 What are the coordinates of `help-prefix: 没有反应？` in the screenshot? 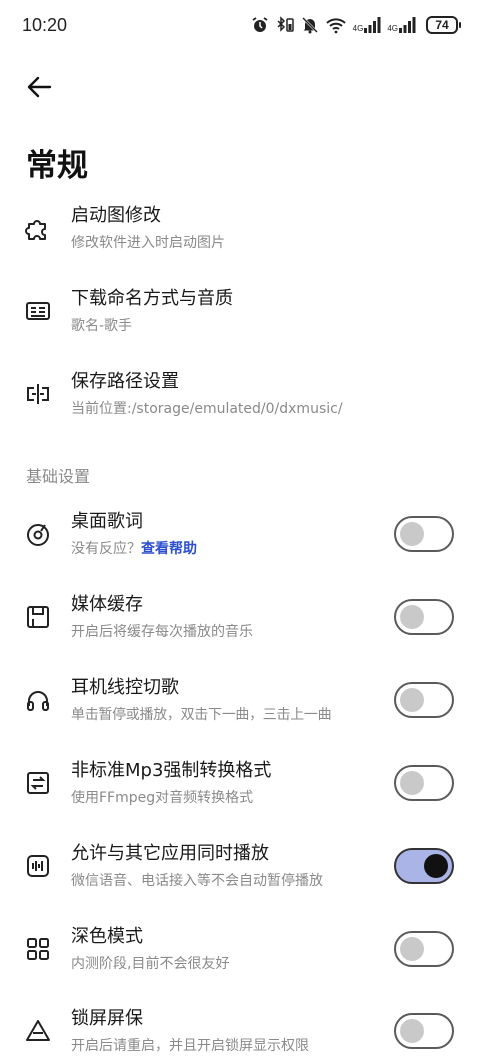 It's located at (106, 548).